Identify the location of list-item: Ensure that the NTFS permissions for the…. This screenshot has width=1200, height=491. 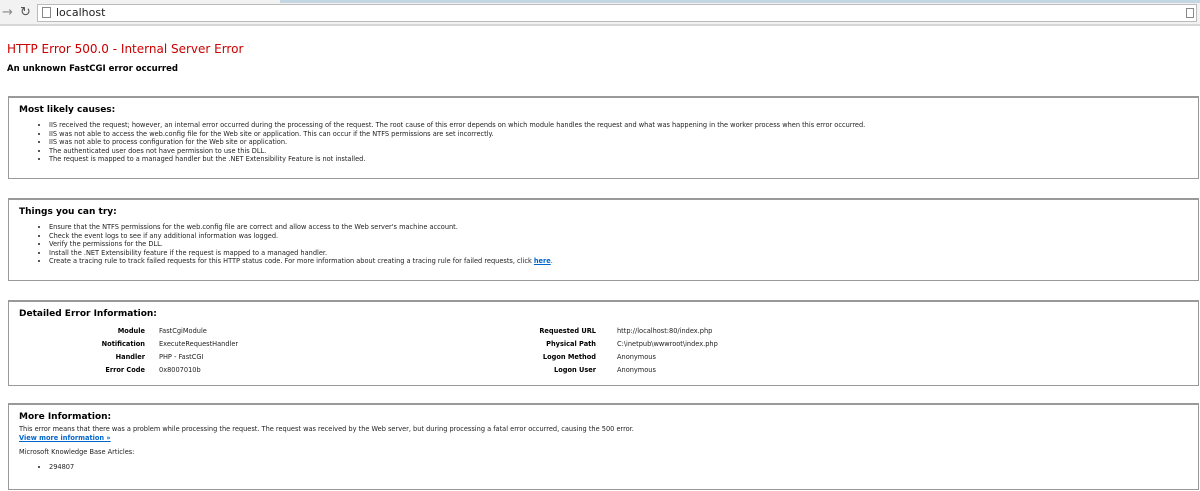
(618, 227).